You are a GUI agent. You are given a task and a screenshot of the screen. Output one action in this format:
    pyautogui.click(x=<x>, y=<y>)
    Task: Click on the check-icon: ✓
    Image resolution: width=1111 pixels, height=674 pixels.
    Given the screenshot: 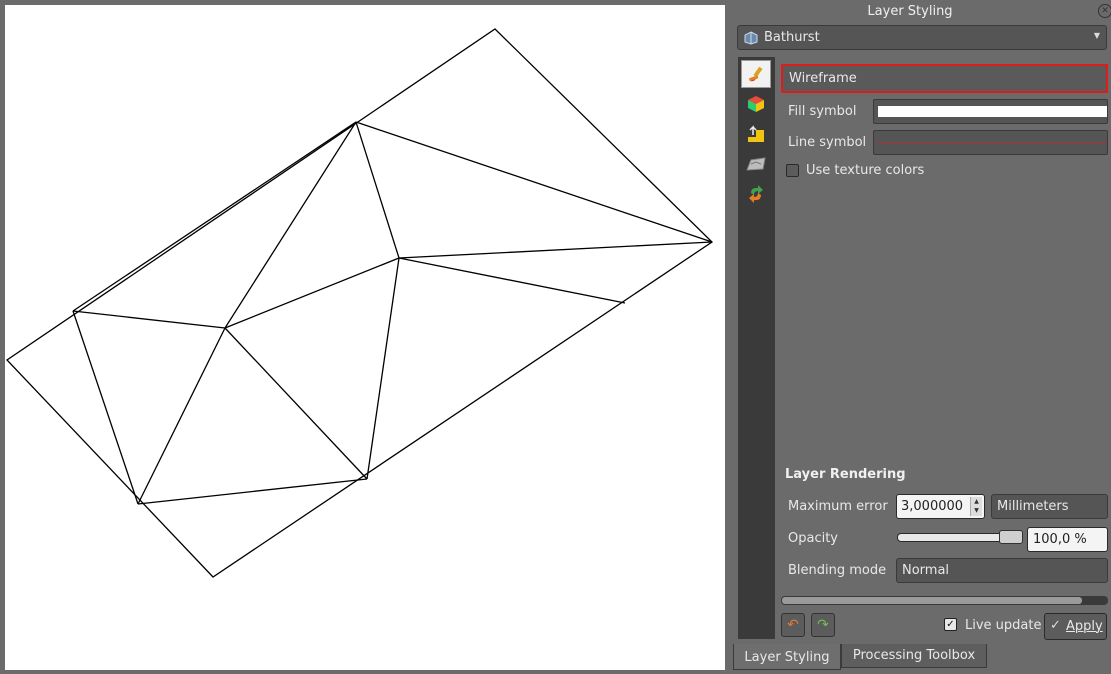 What is the action you would take?
    pyautogui.click(x=1055, y=625)
    